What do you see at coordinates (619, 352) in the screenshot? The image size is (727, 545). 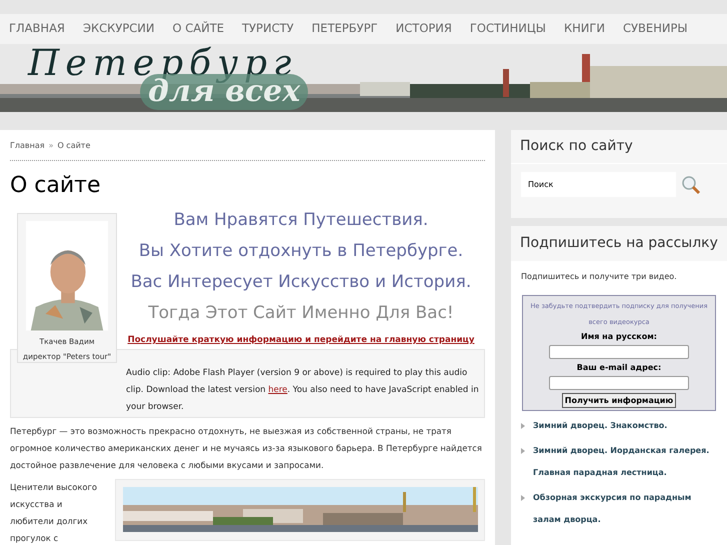 I see `name-field` at bounding box center [619, 352].